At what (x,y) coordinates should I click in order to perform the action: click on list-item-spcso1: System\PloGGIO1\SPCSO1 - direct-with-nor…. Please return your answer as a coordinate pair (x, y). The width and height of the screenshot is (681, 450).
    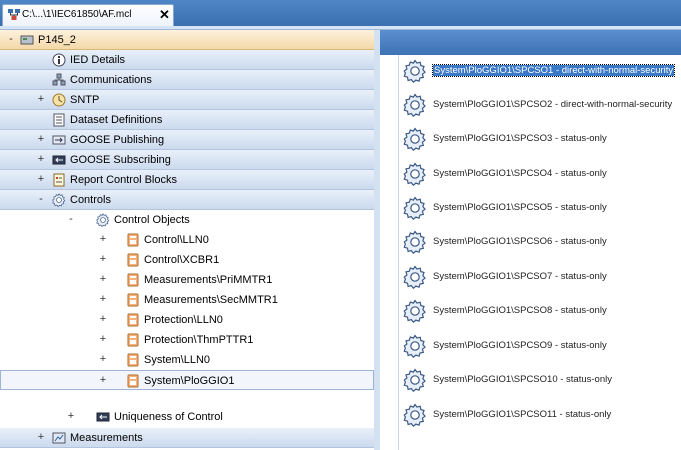
    Looking at the image, I should click on (540, 71).